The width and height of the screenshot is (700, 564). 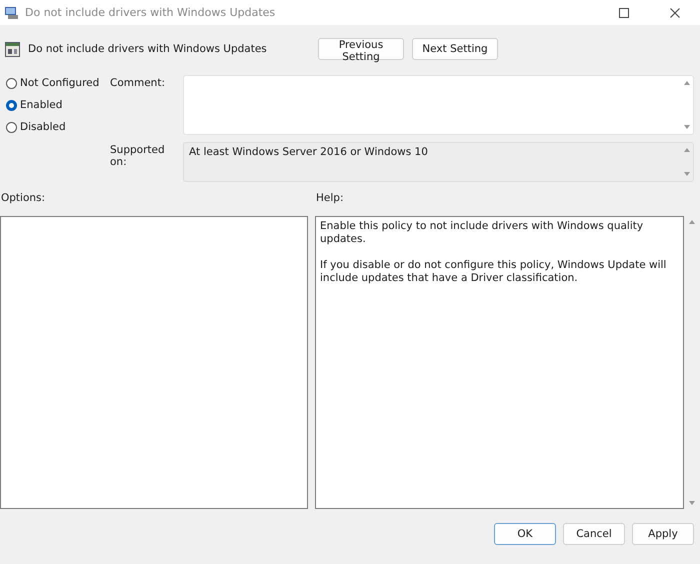 I want to click on close-icon, so click(x=675, y=13).